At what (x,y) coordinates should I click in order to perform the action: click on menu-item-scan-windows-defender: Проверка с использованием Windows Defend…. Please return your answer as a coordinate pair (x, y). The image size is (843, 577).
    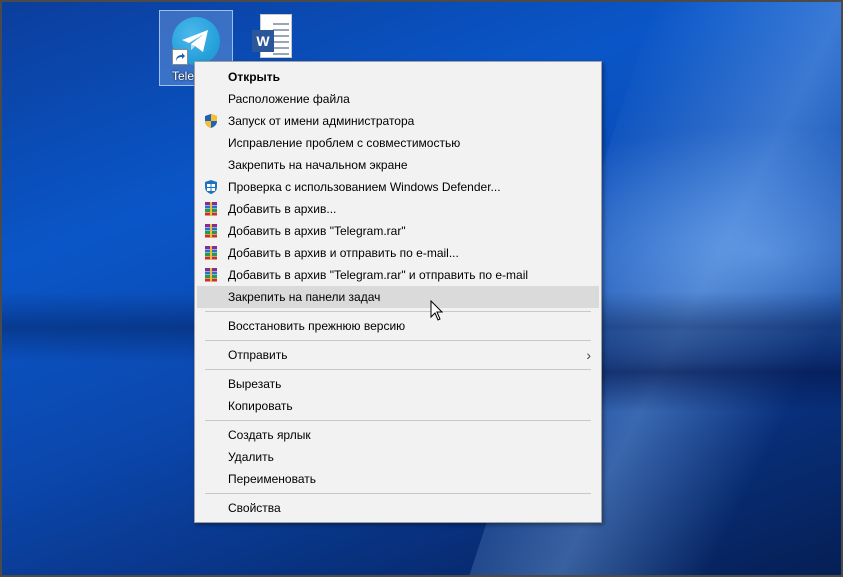
    Looking at the image, I should click on (398, 187).